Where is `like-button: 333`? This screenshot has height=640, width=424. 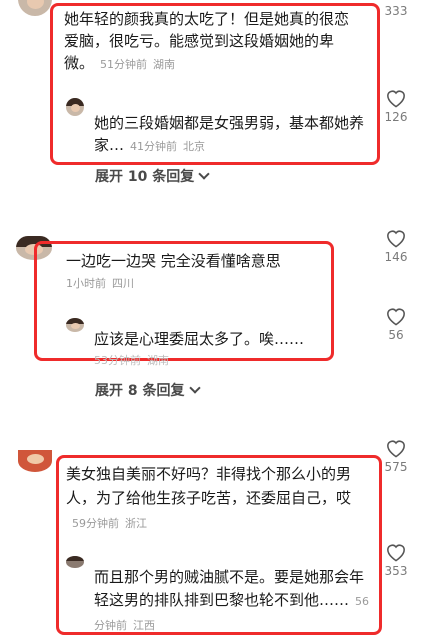
like-button: 333 is located at coordinates (396, 10).